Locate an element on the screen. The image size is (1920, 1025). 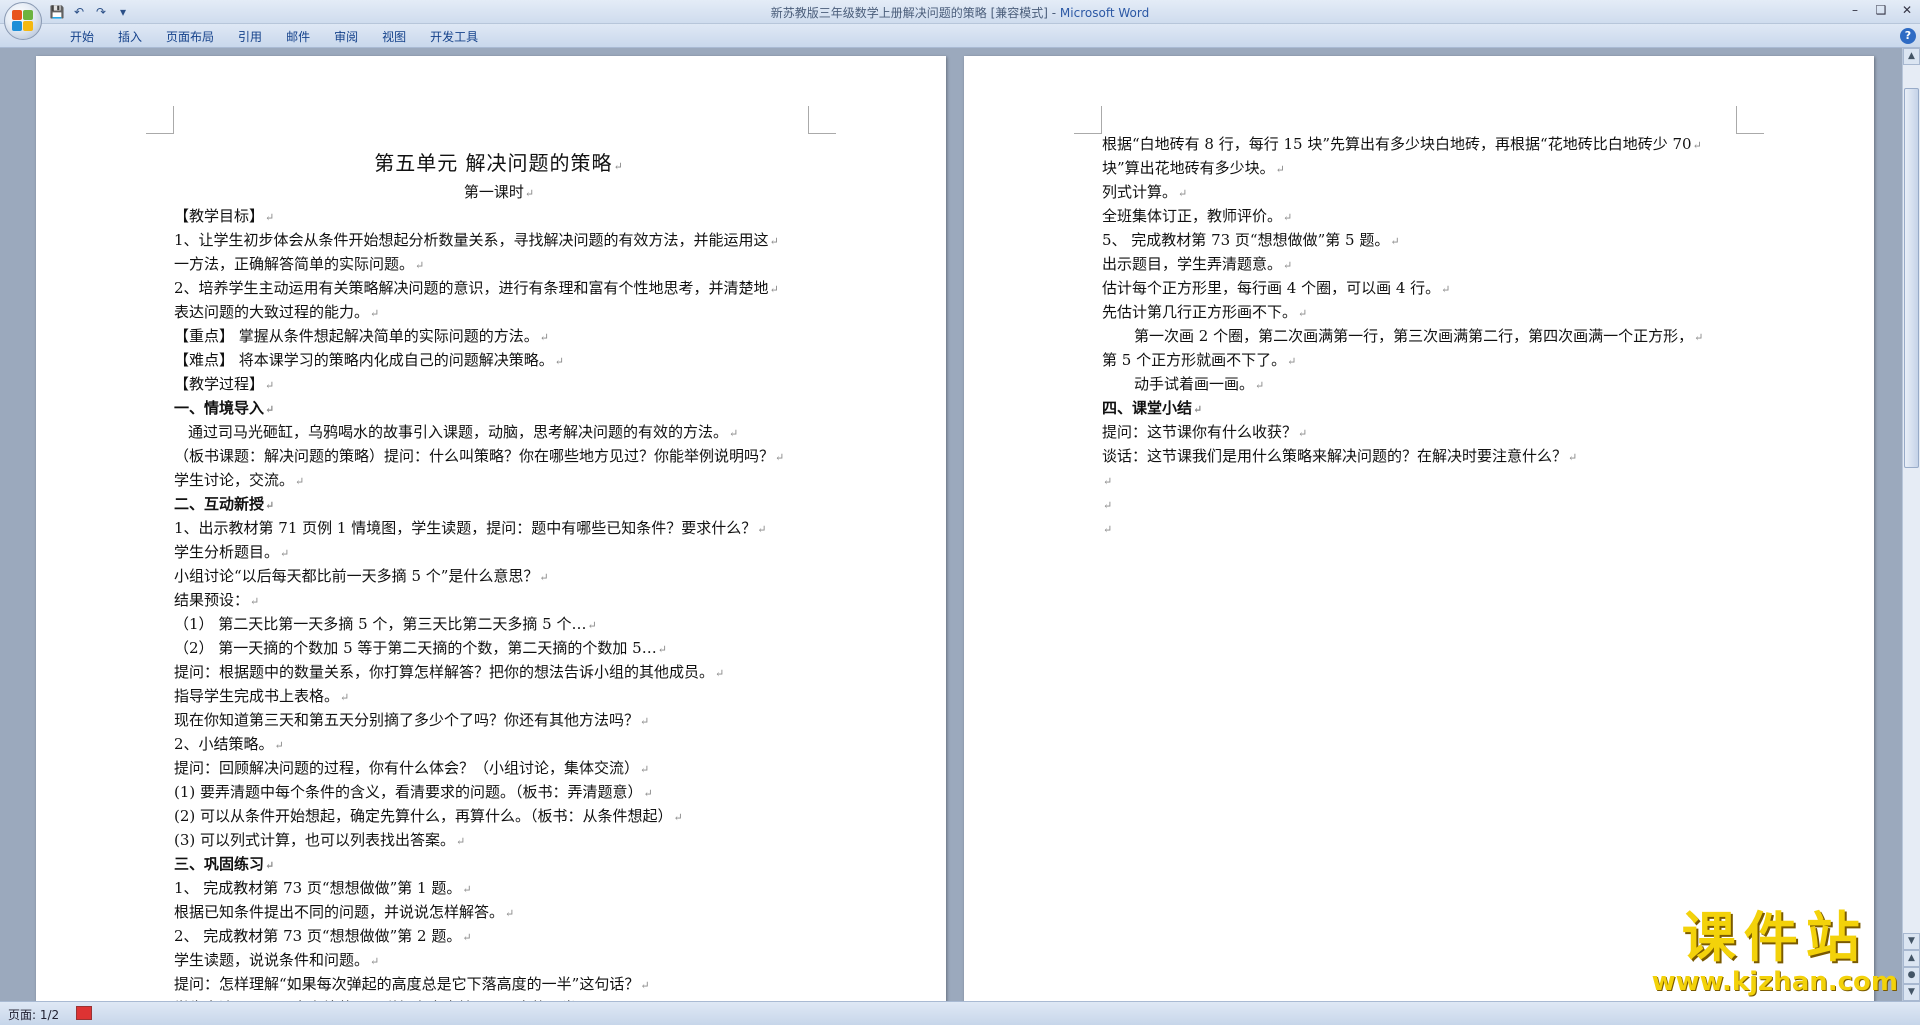
line-text: 提问：怎样理解“如果每次弹起的高度总是它下落高度的一半”这句话？ is located at coordinates (407, 984).